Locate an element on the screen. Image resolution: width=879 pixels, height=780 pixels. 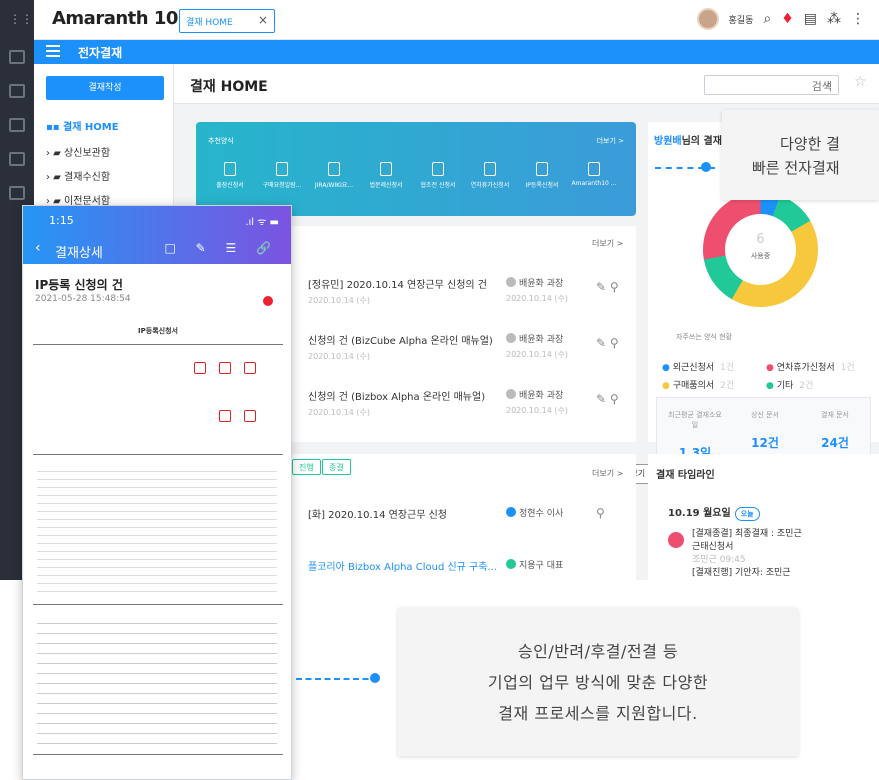
more-icon: ⋮ is located at coordinates (858, 19).